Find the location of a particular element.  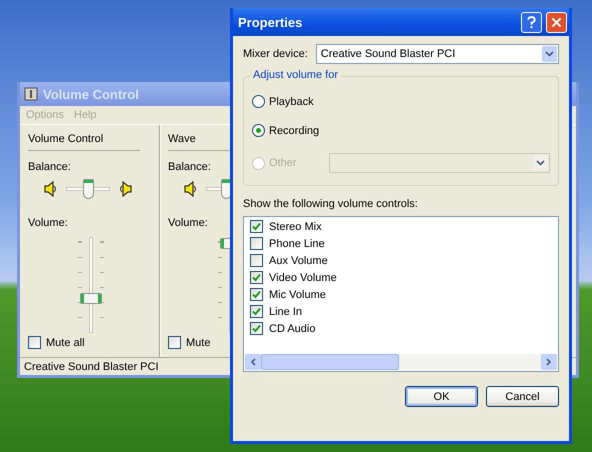

dialog-button: Cancel is located at coordinates (522, 396).